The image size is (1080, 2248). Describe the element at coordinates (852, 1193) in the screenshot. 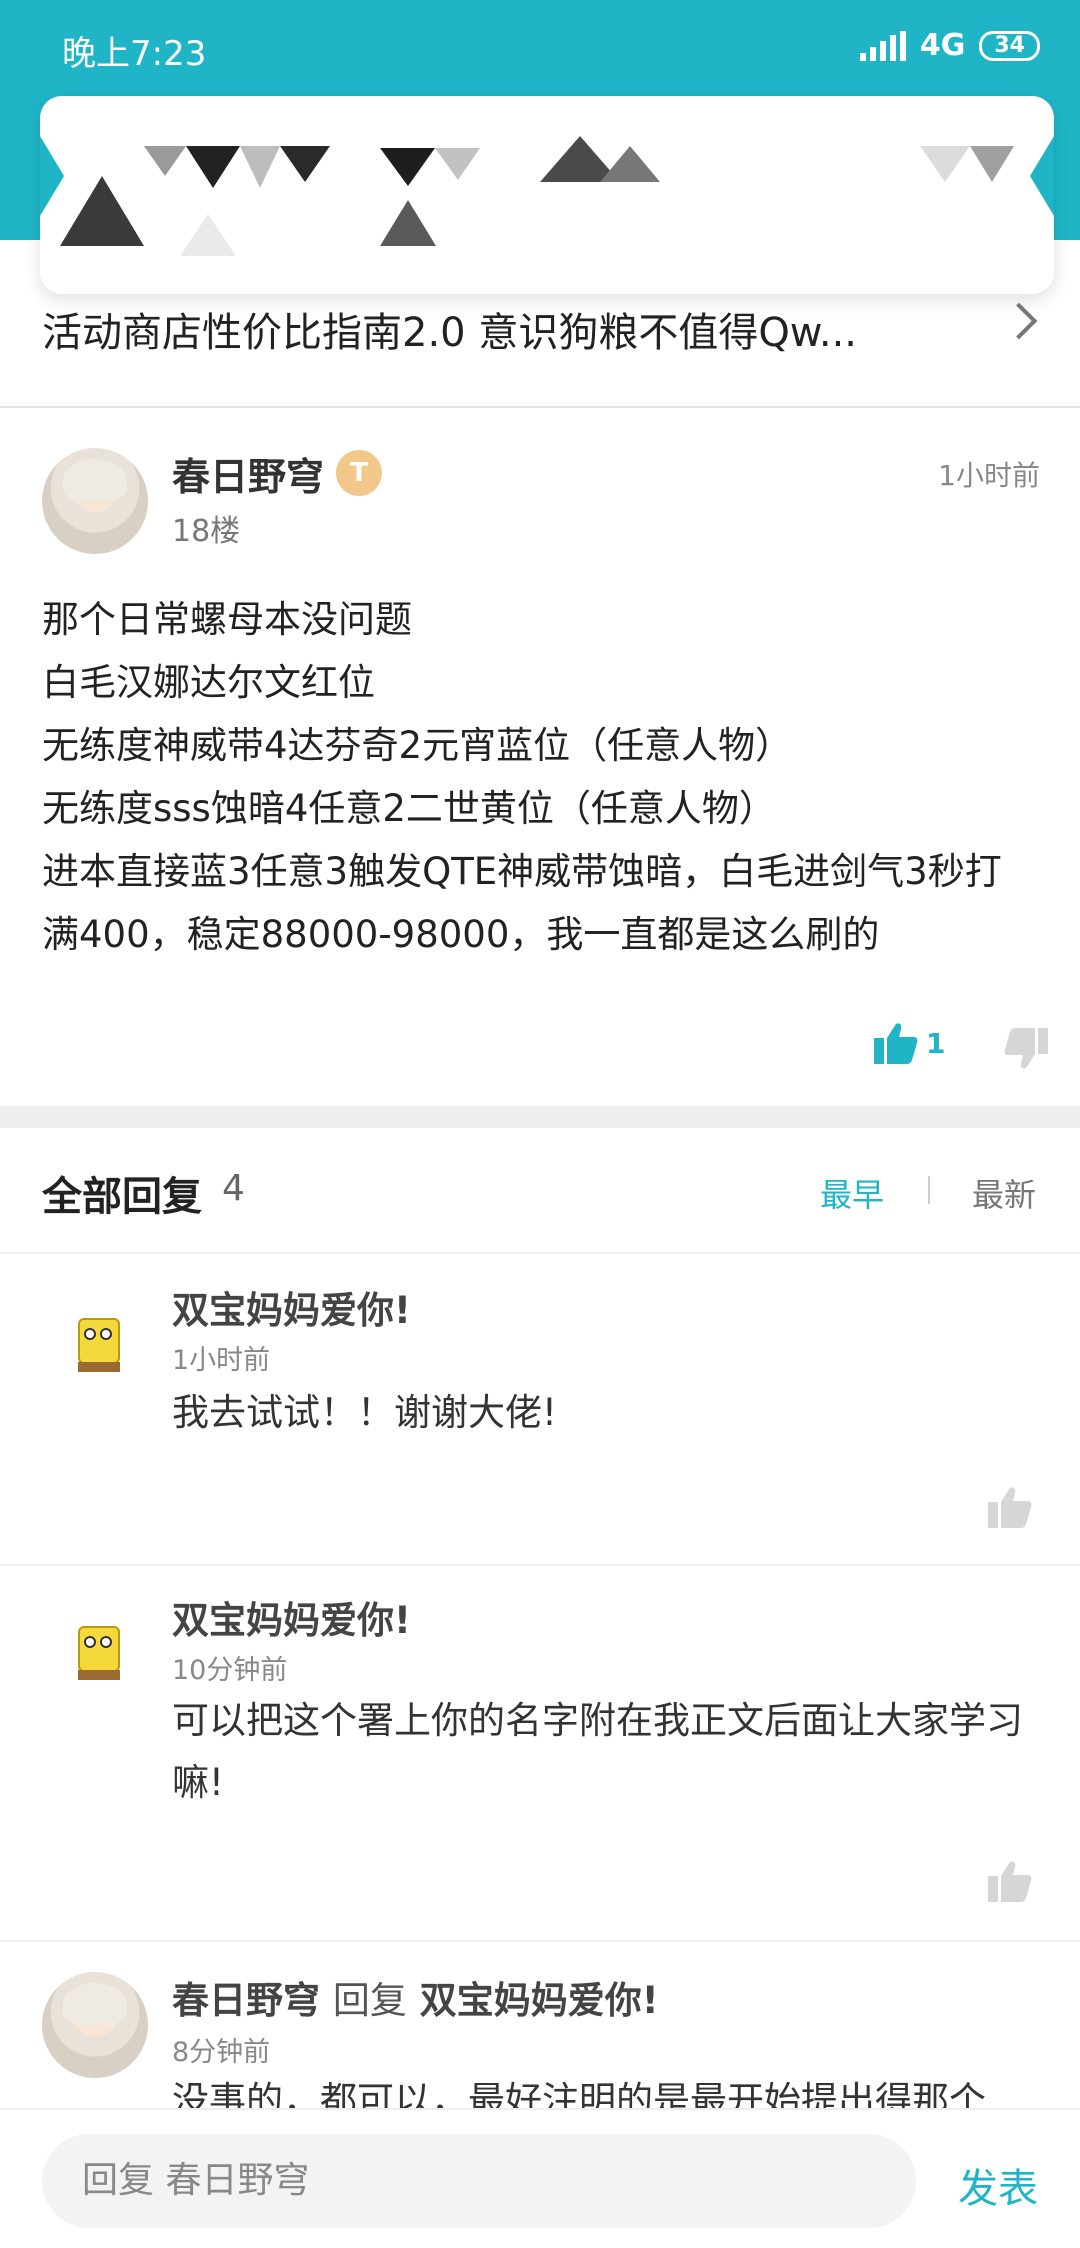

I see `sort-earliest-button: 最早` at that location.